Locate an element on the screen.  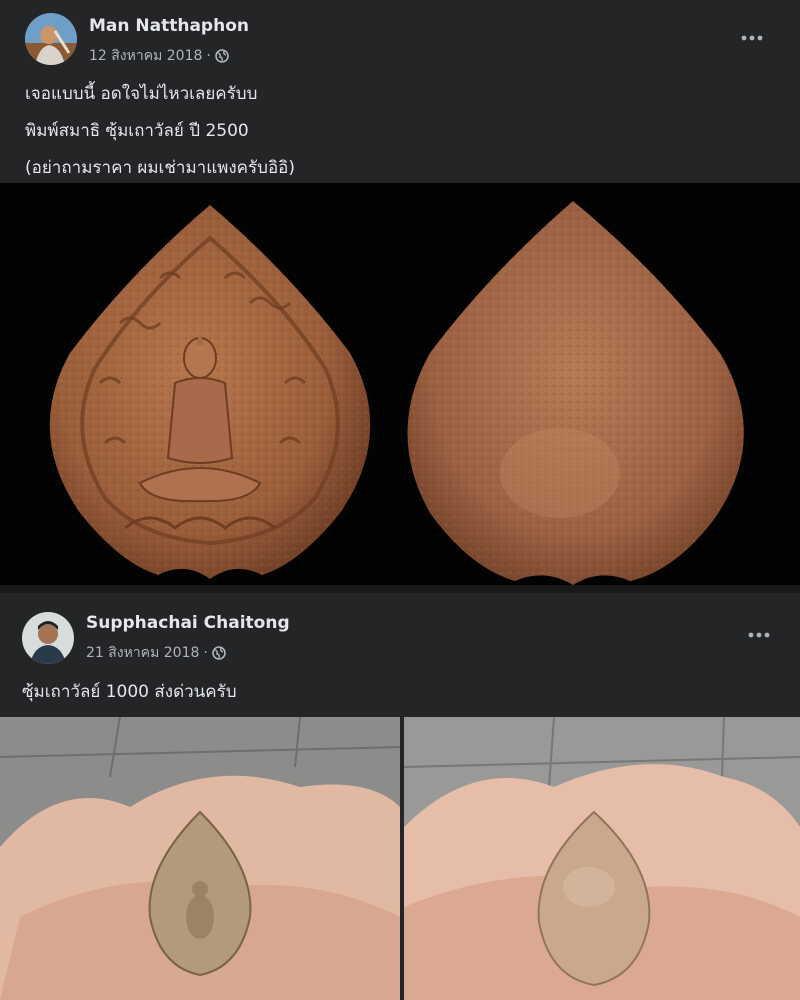
post-meta: 21 สิงหาคม 2018 · is located at coordinates (156, 653).